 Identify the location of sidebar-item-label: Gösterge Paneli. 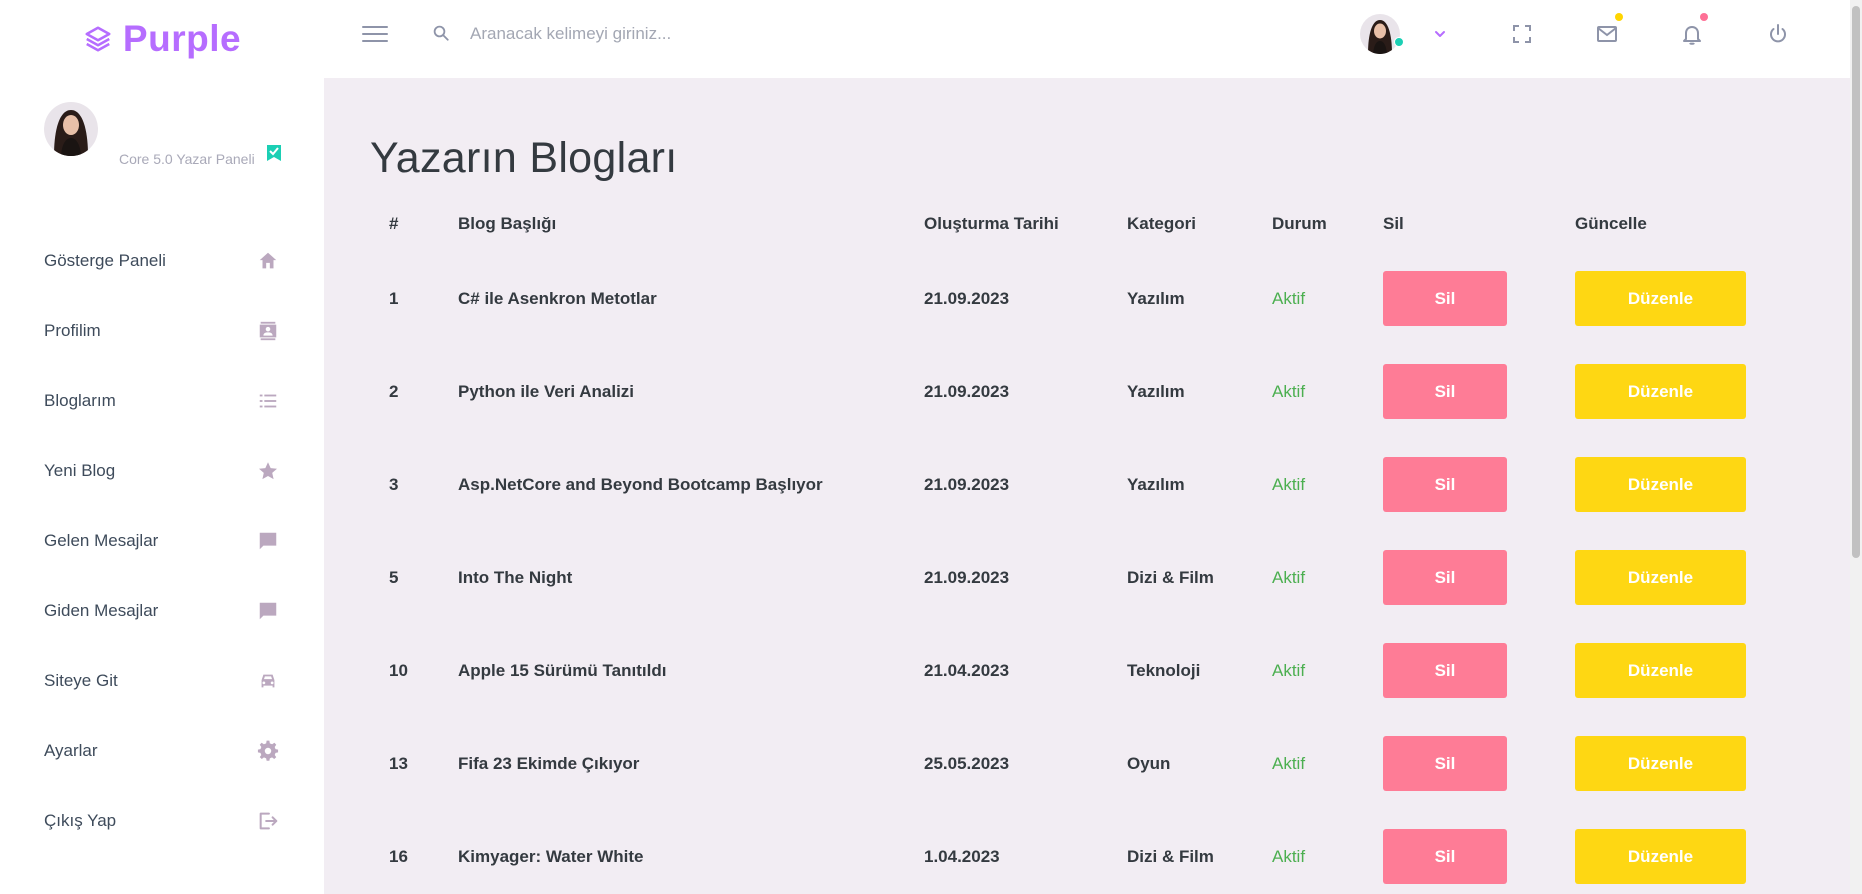
(105, 260).